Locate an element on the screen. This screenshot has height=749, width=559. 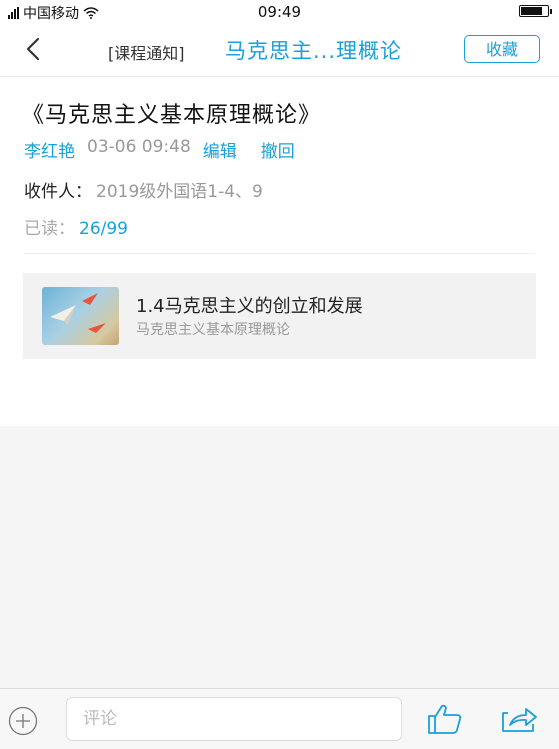
recipients: 收件人： 2019级外国语1-4、9 is located at coordinates (143, 189).